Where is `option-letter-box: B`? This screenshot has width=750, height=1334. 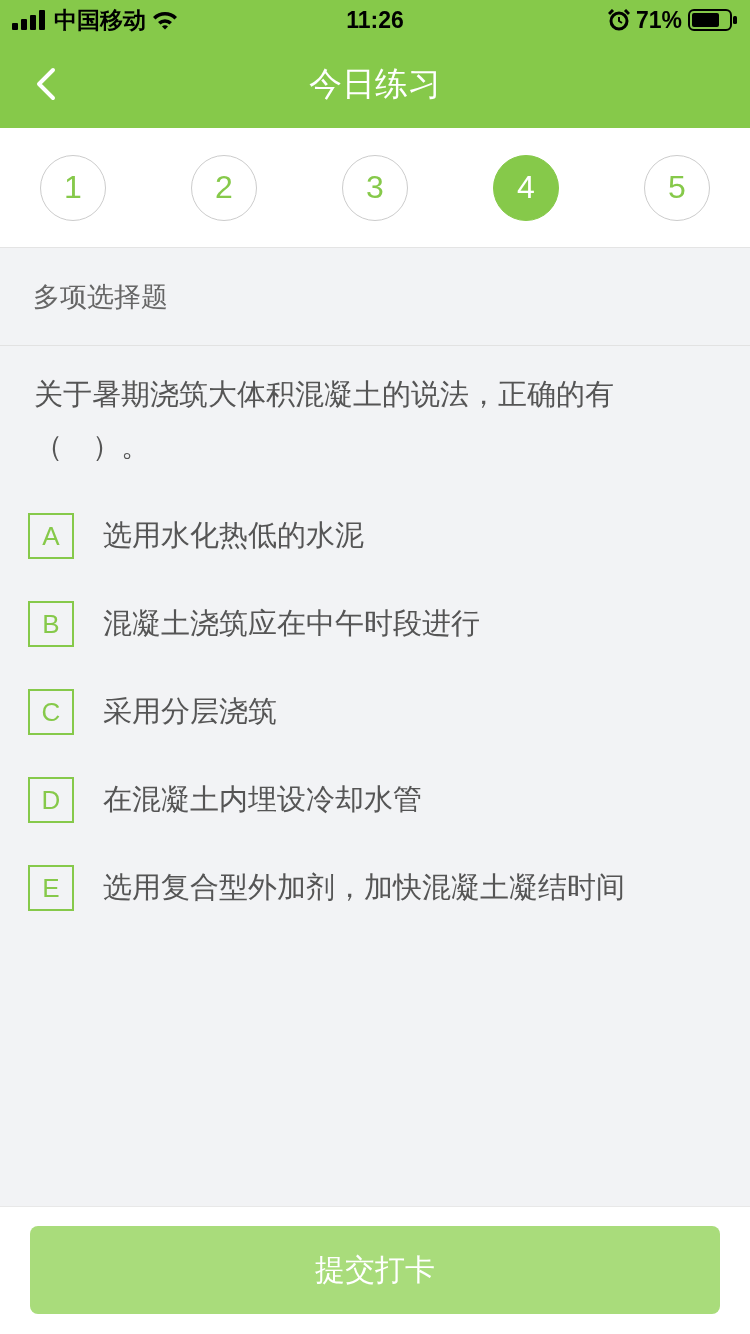
option-letter-box: B is located at coordinates (51, 624).